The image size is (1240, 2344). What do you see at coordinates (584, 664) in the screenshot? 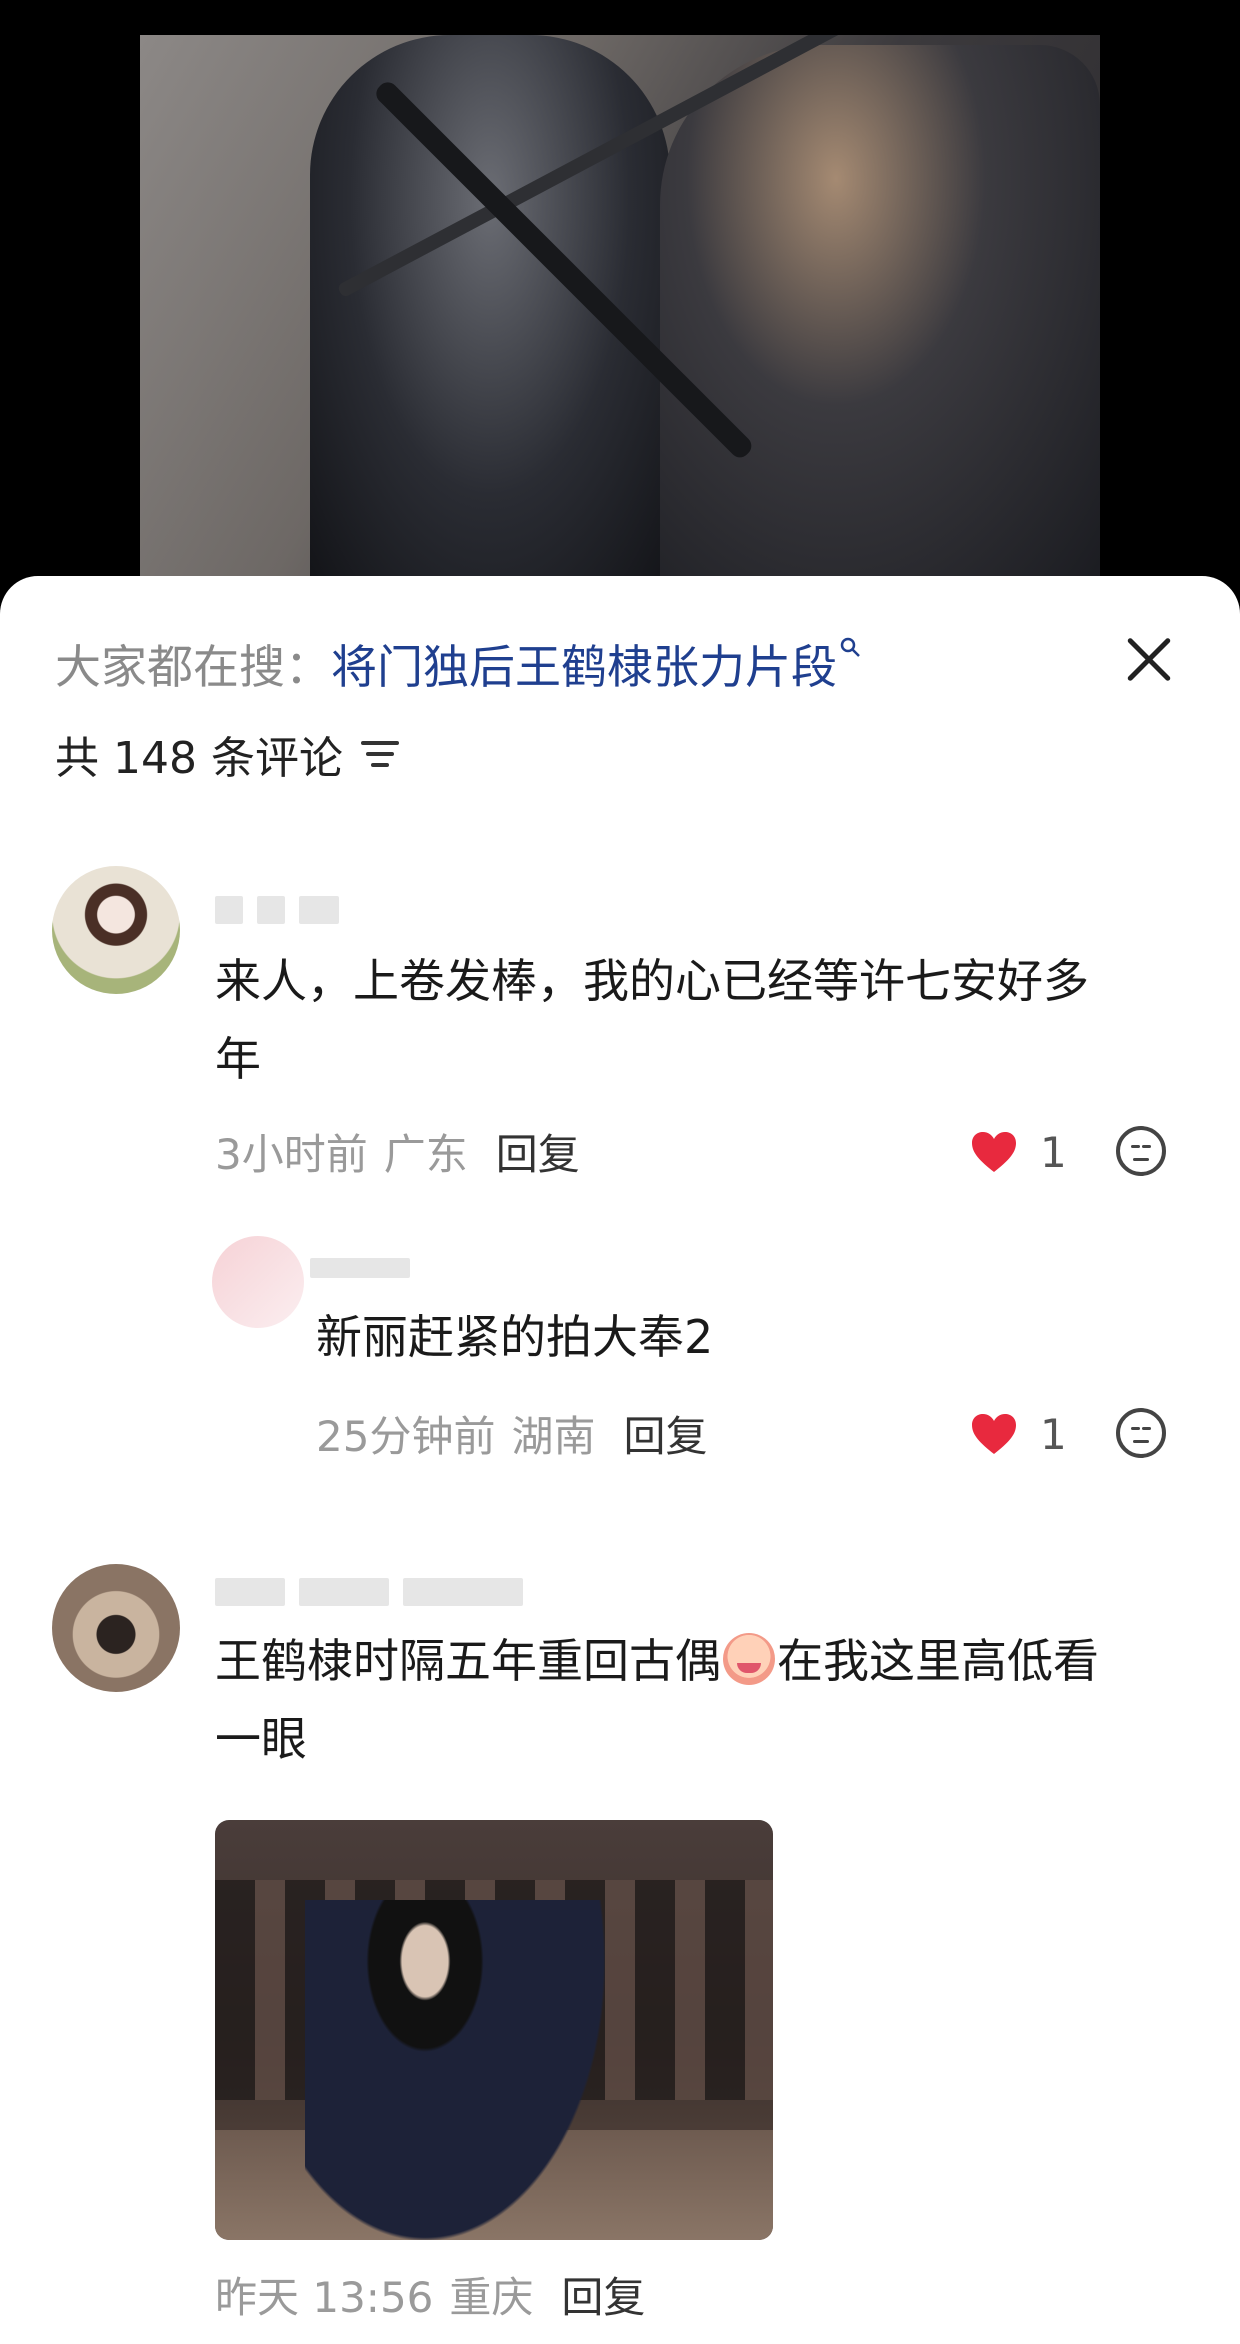
I see `search-query-link: 将门独后王鹤棣张力片段` at bounding box center [584, 664].